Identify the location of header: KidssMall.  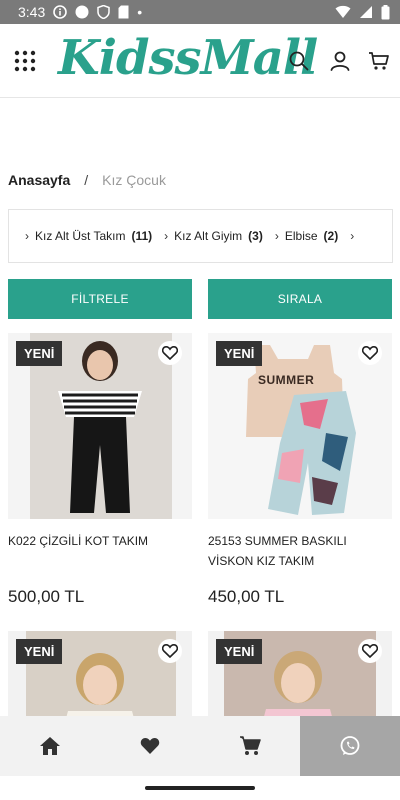
(200, 61).